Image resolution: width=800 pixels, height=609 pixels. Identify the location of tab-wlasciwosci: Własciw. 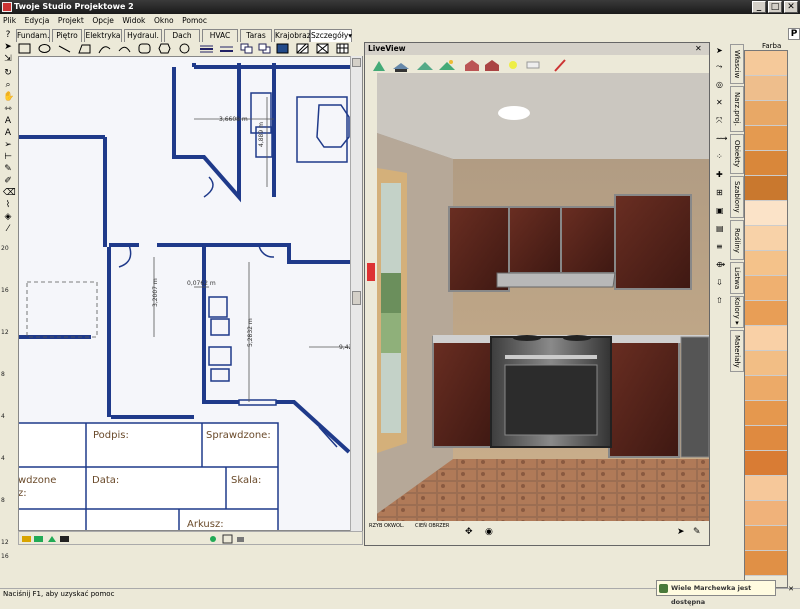
(737, 64).